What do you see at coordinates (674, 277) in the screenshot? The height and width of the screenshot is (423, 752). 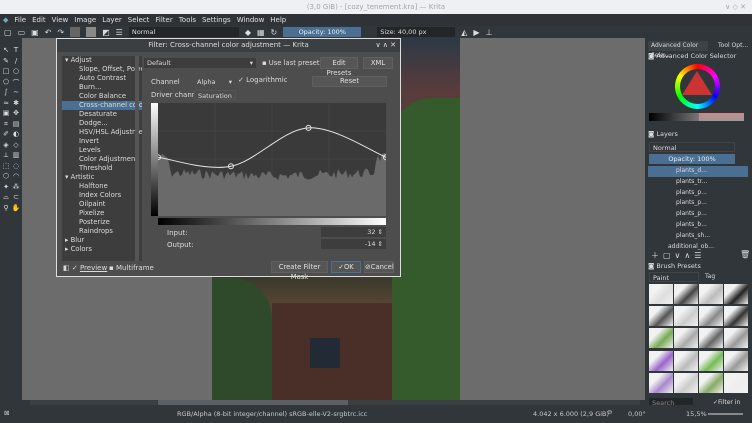 I see `brush-tag-select: Paint` at bounding box center [674, 277].